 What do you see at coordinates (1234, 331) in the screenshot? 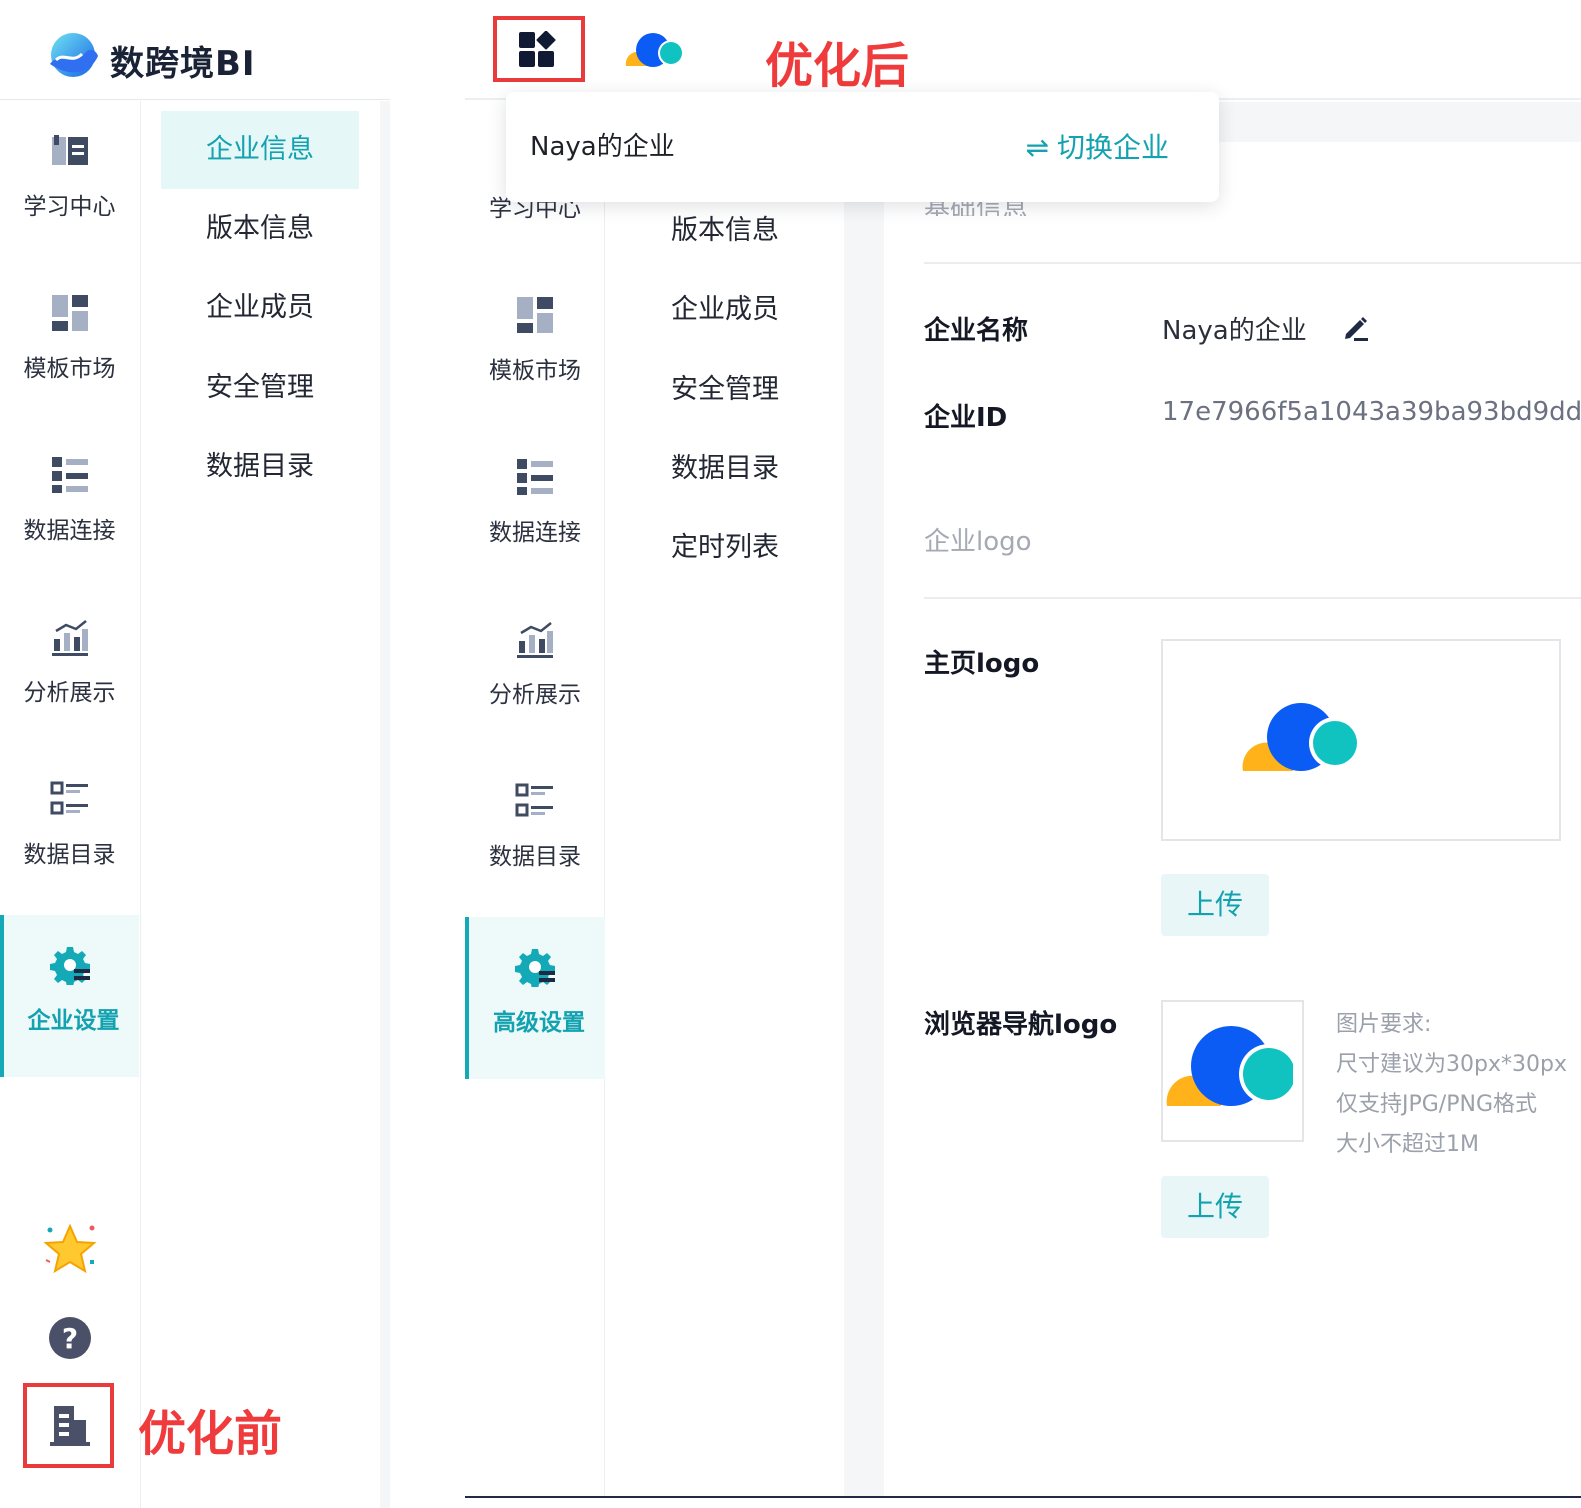
I see `org-name-value: Naya的企业` at bounding box center [1234, 331].